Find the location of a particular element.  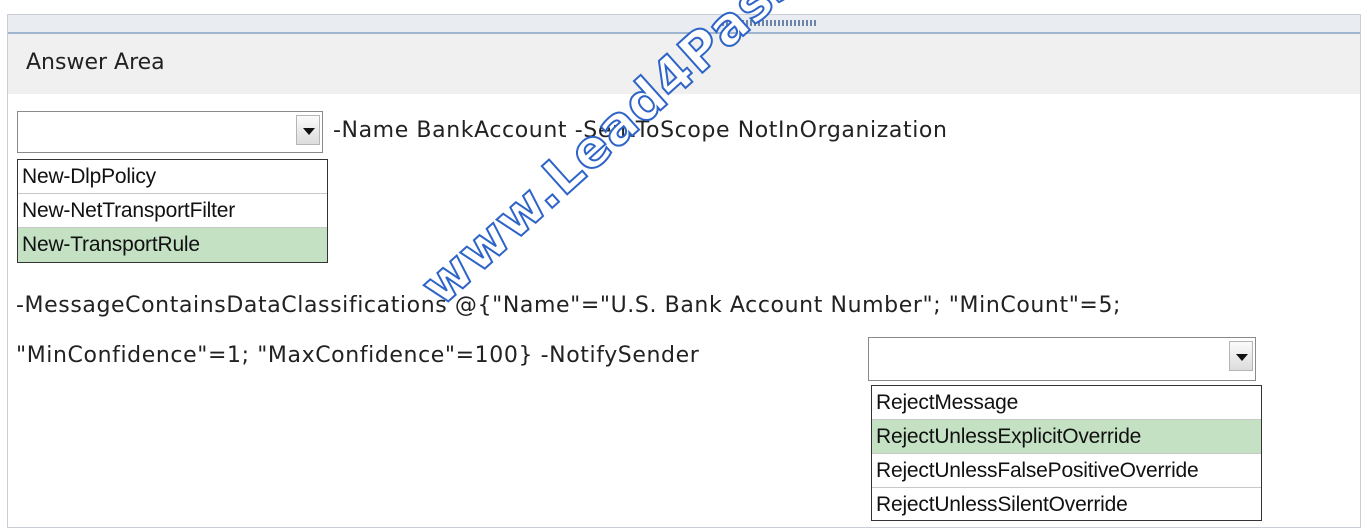

notify-sender-option: RejectUnlessSilentOverride is located at coordinates (1066, 505).